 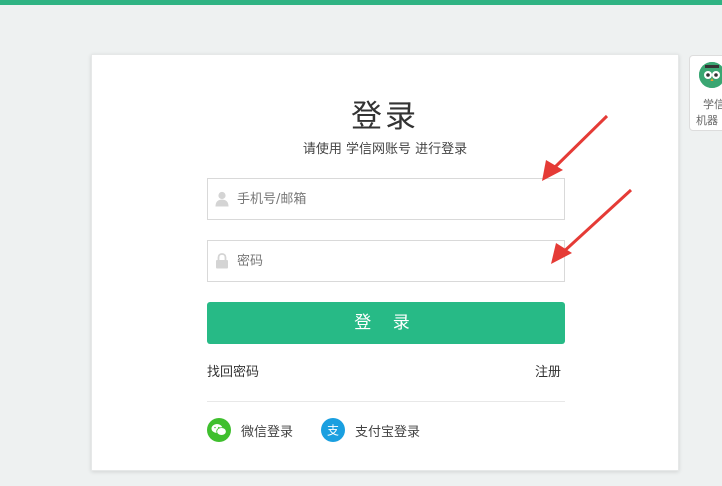 I want to click on widget-label-line1: 学信, so click(x=712, y=104).